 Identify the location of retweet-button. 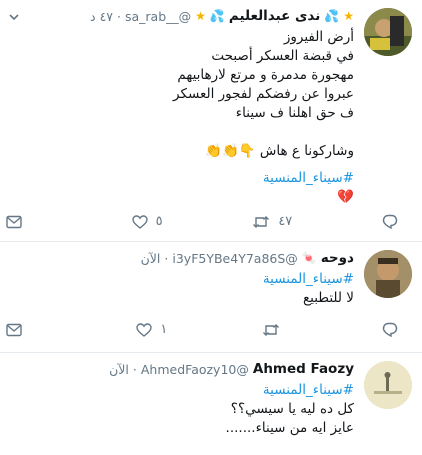
(275, 330).